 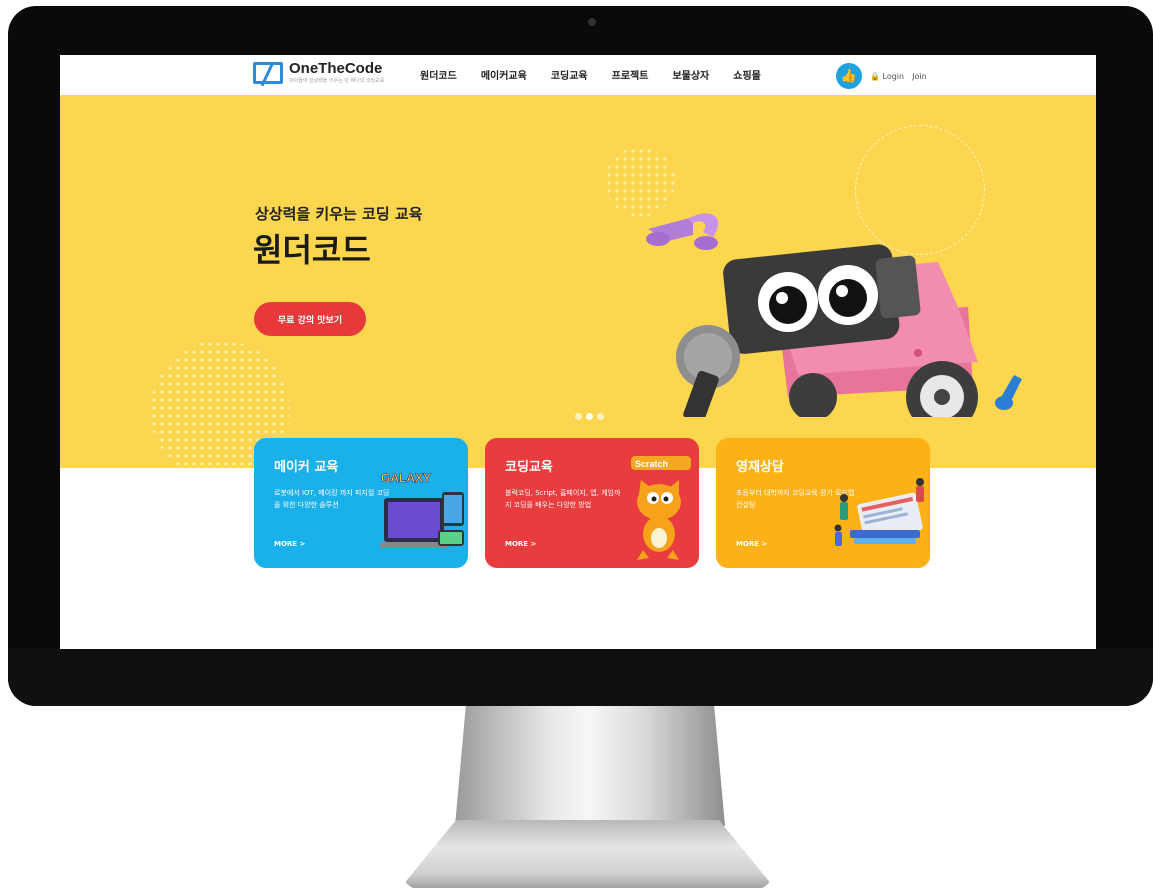 I want to click on nav-item-project: 프로젝트, so click(x=630, y=74).